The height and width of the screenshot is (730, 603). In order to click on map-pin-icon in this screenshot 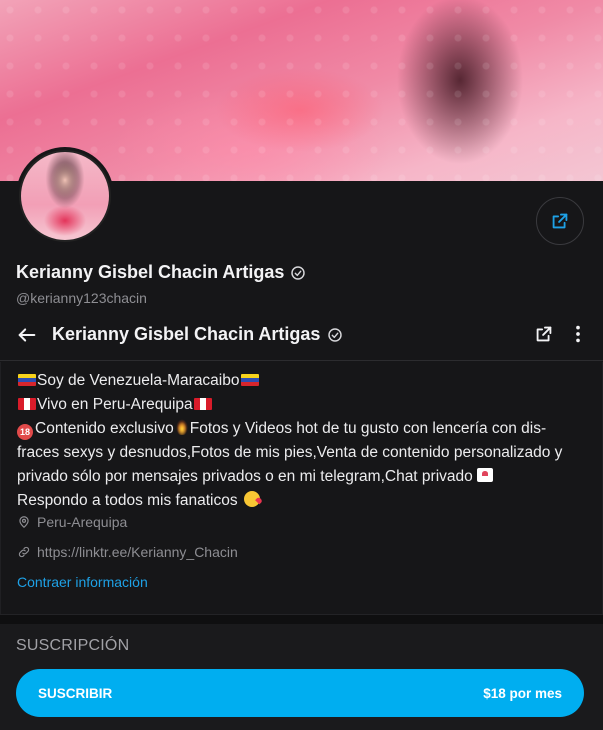, I will do `click(24, 522)`.